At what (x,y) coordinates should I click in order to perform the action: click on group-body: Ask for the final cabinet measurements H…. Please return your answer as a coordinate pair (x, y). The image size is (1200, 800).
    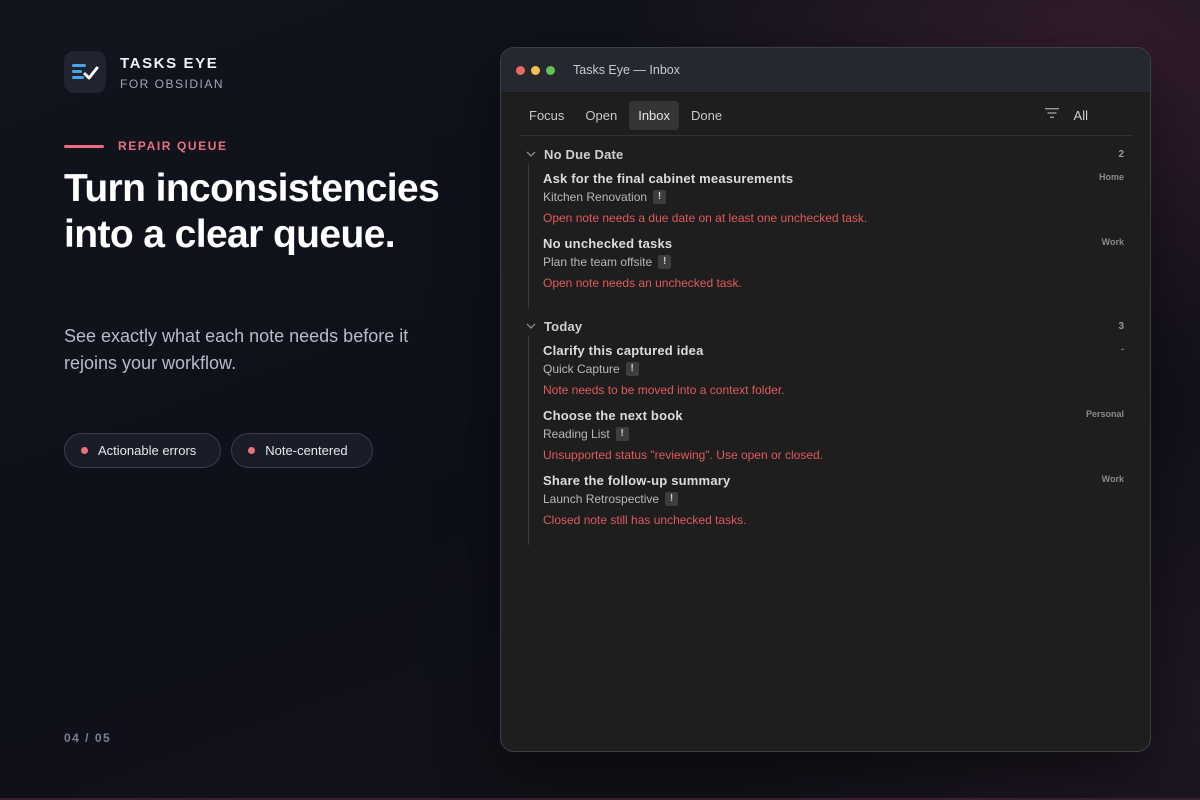
    Looking at the image, I should click on (830, 236).